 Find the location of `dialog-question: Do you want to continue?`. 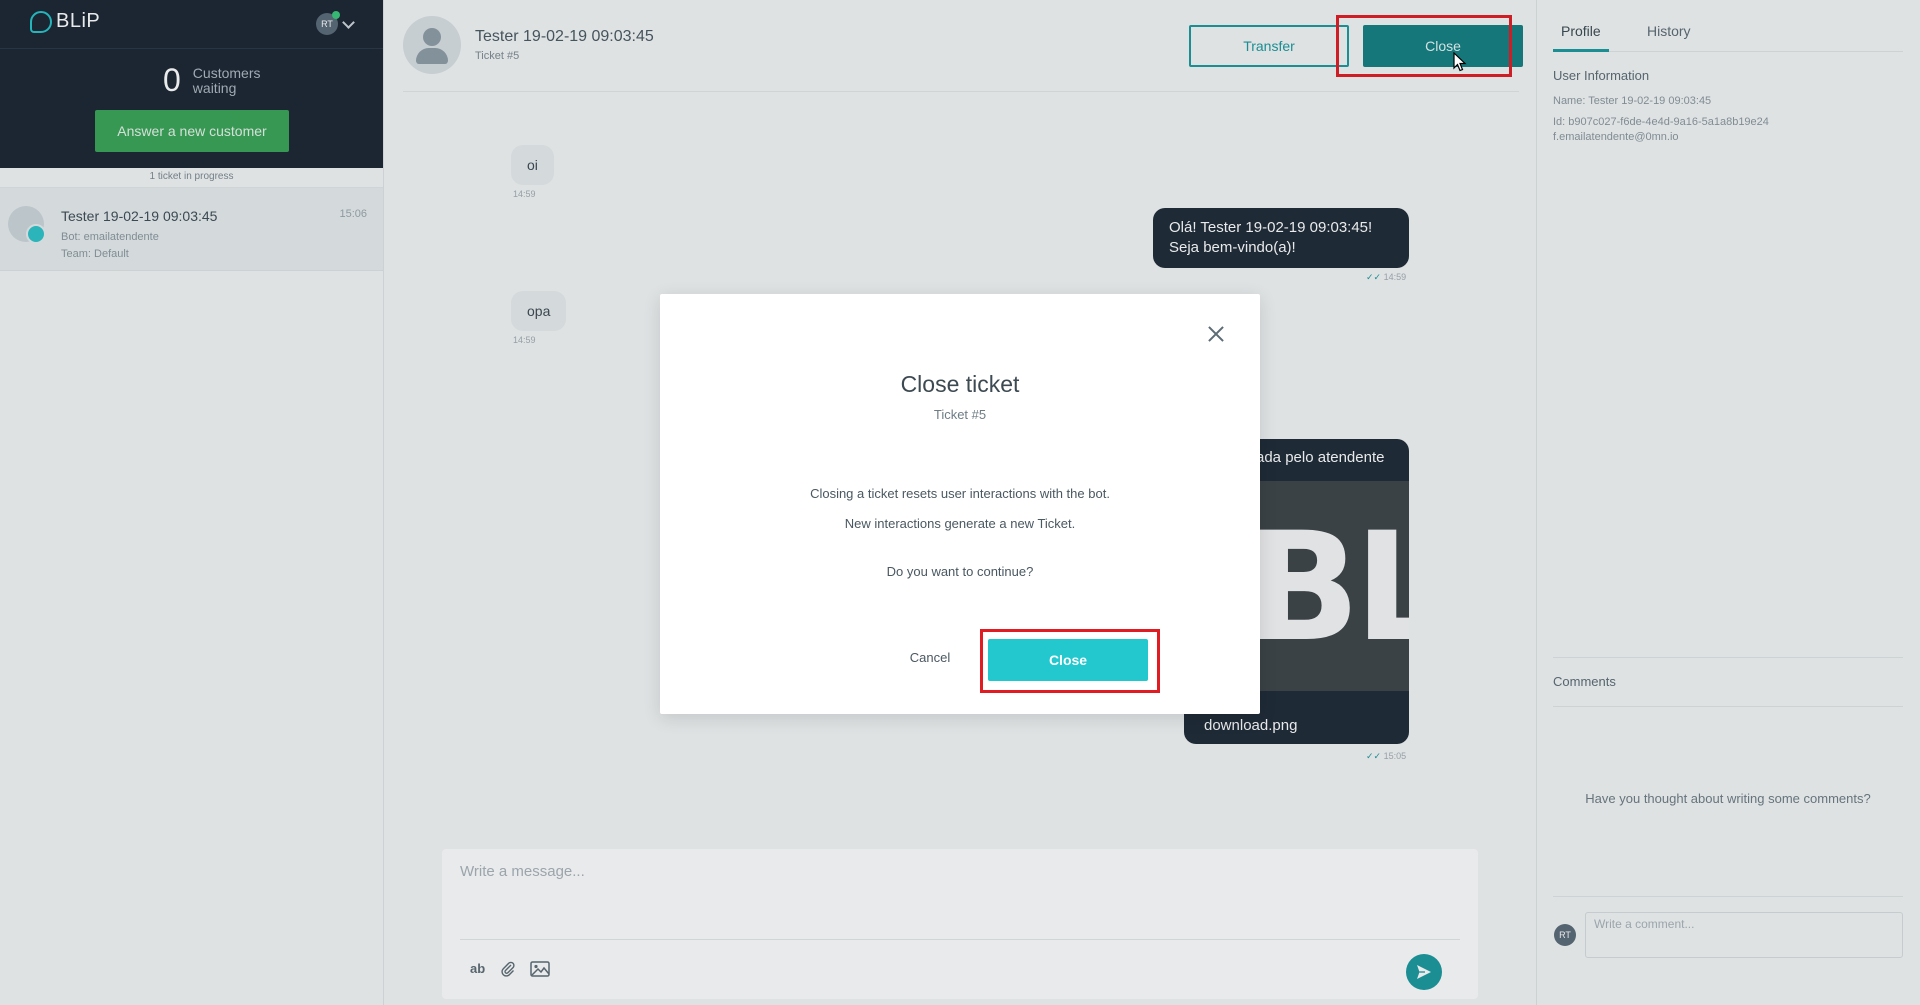

dialog-question: Do you want to continue? is located at coordinates (960, 571).